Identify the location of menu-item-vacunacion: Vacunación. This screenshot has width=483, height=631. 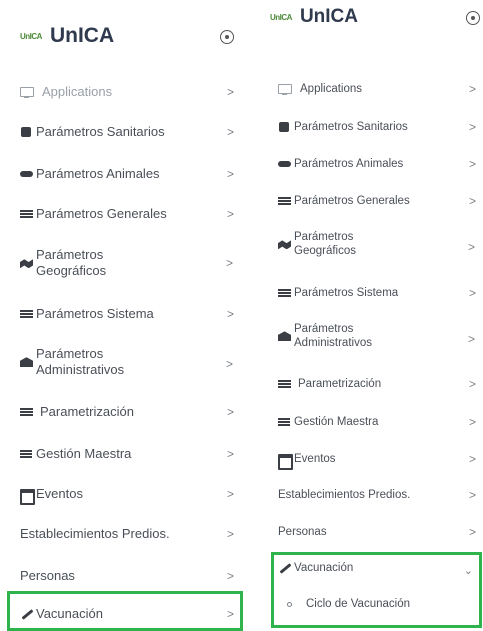
(377, 568).